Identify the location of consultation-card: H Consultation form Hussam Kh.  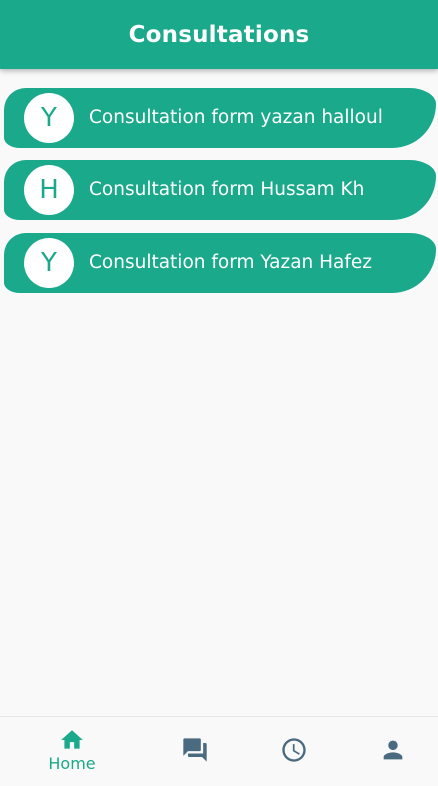
(220, 190).